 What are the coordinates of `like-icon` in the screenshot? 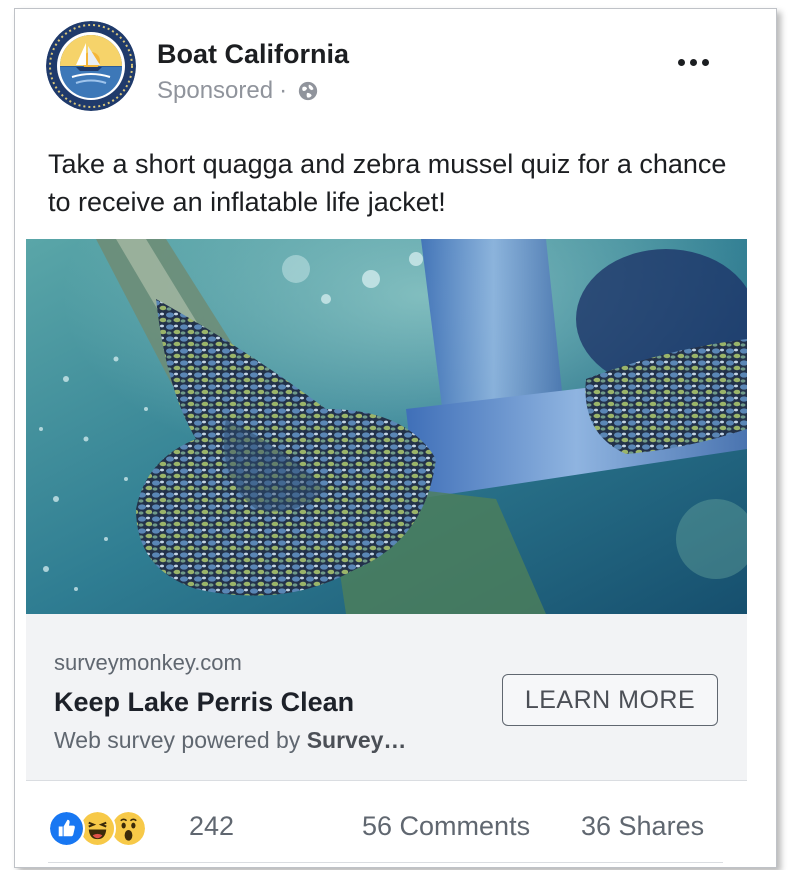 It's located at (66, 828).